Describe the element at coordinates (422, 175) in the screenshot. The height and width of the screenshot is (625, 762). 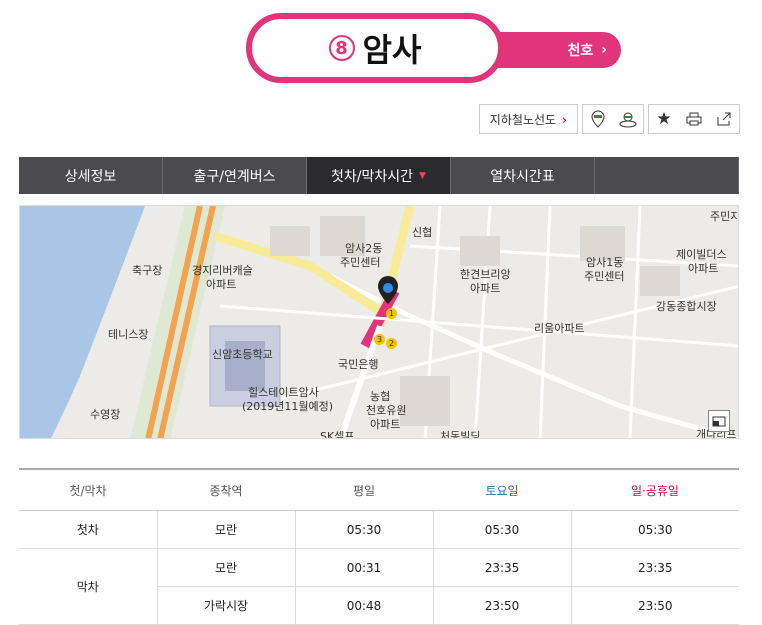
I see `caret-down-icon: ▼` at that location.